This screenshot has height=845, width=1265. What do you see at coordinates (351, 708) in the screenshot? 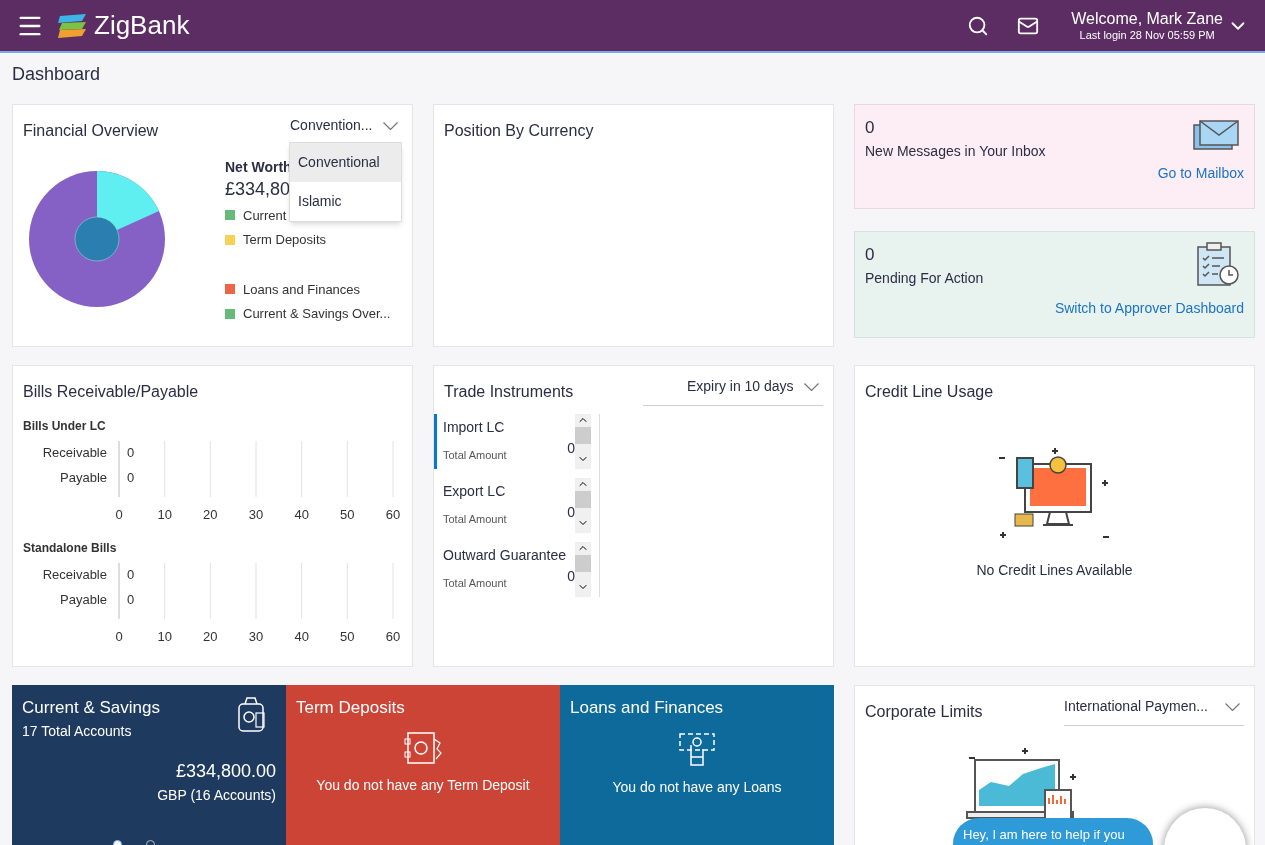
I see `tile-title: Term Deposits` at bounding box center [351, 708].